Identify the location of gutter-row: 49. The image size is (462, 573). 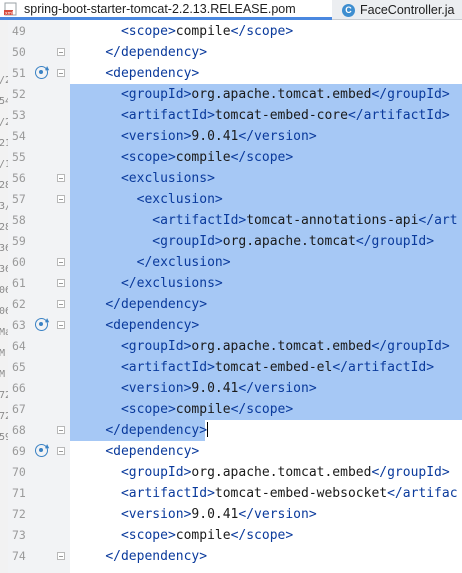
(39, 31).